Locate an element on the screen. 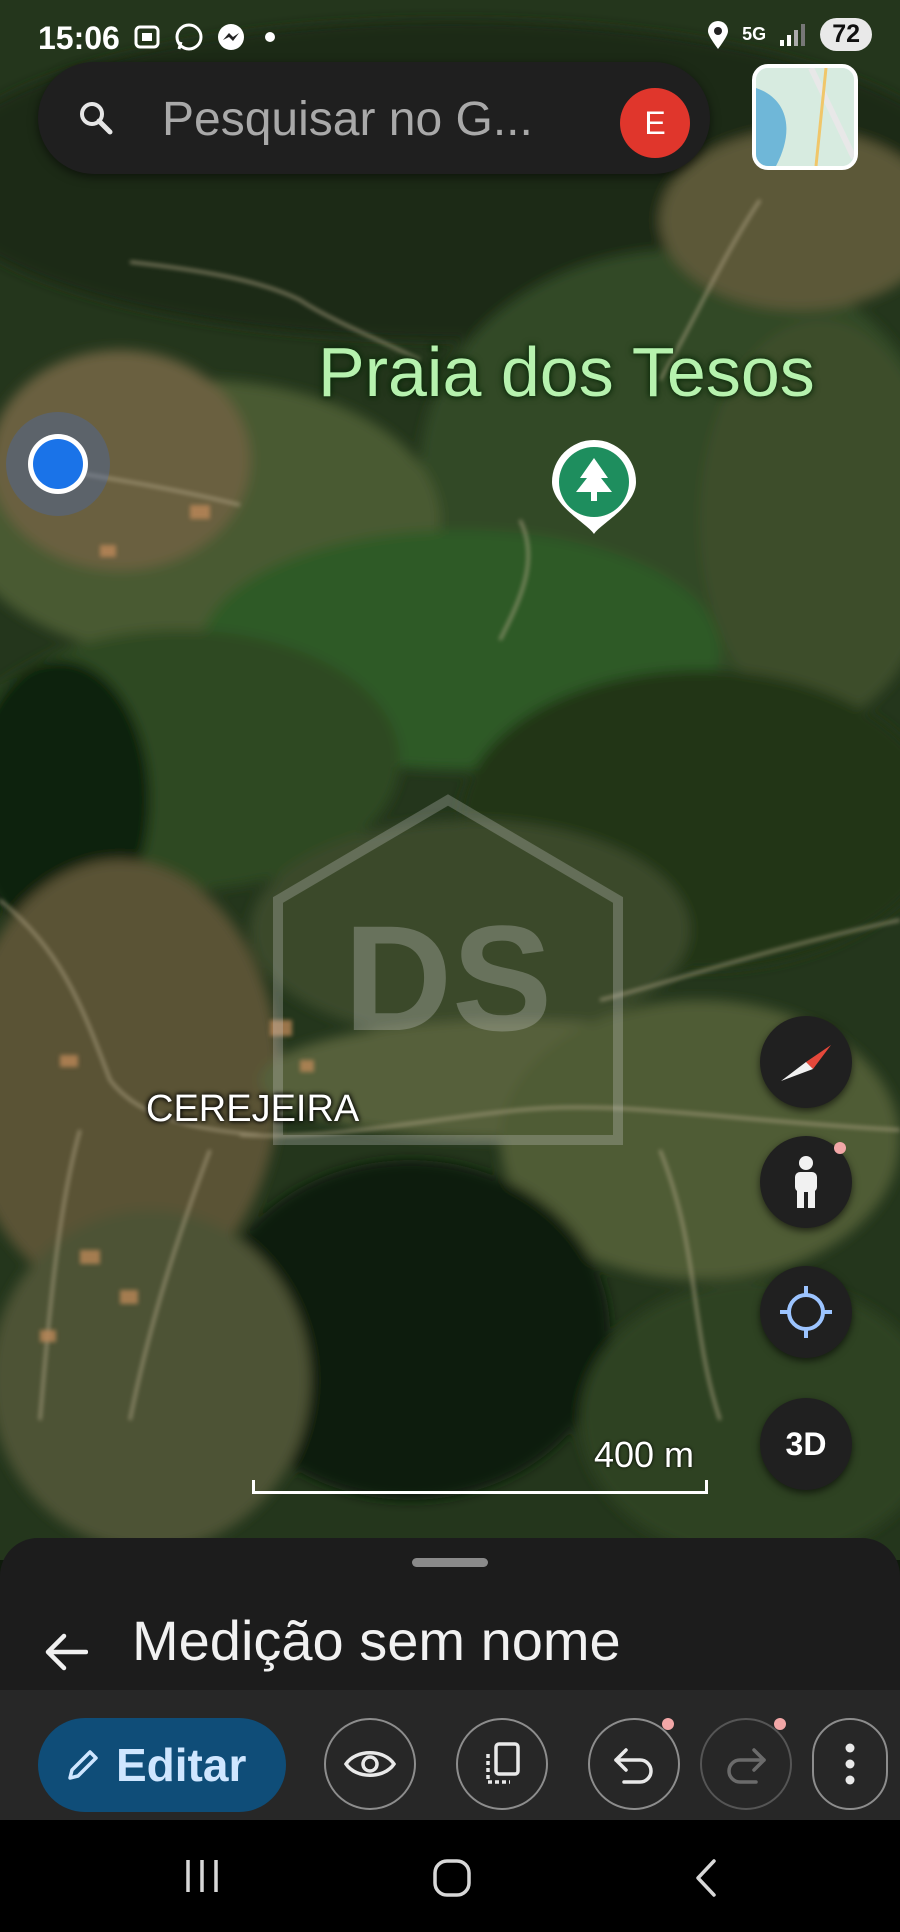 The height and width of the screenshot is (1932, 900). eye-icon is located at coordinates (370, 1764).